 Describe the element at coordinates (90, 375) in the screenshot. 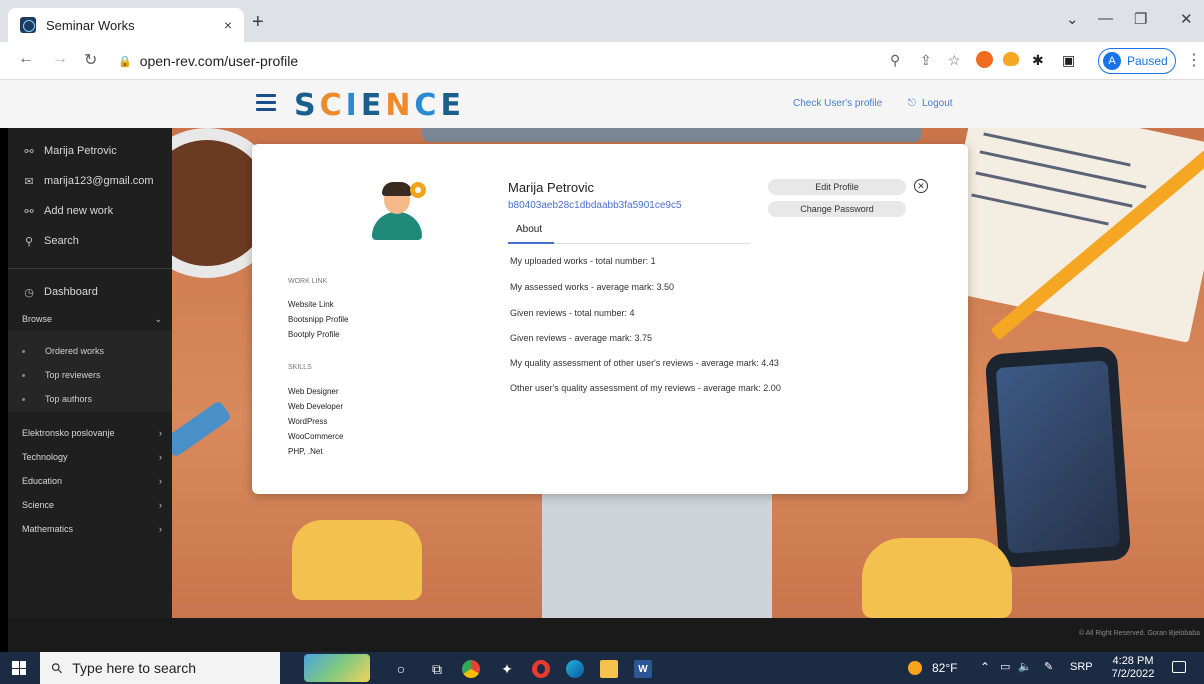

I see `sidebar-subitem-top-reviewers: Top reviewers` at that location.